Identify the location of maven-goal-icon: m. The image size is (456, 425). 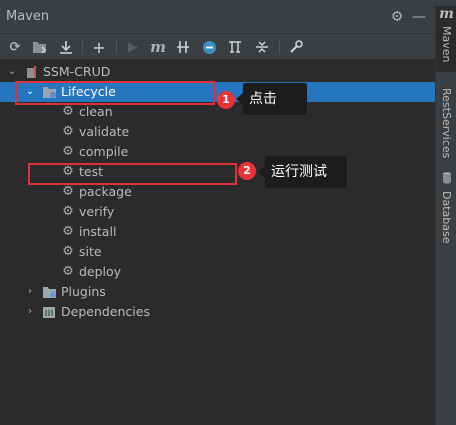
(158, 47).